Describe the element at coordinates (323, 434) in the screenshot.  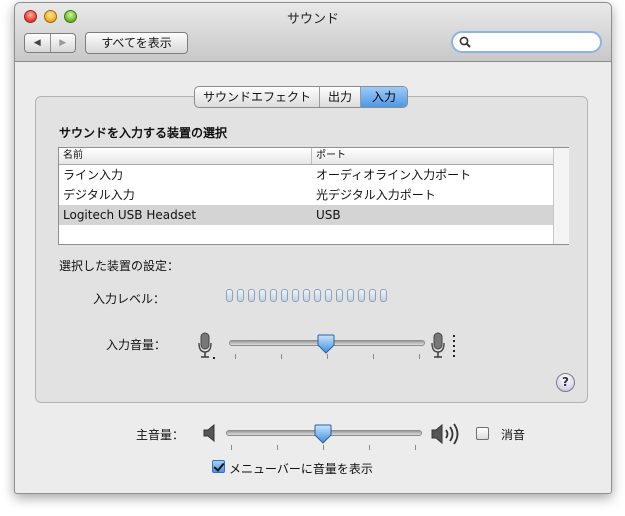
I see `main-volume-knob` at that location.